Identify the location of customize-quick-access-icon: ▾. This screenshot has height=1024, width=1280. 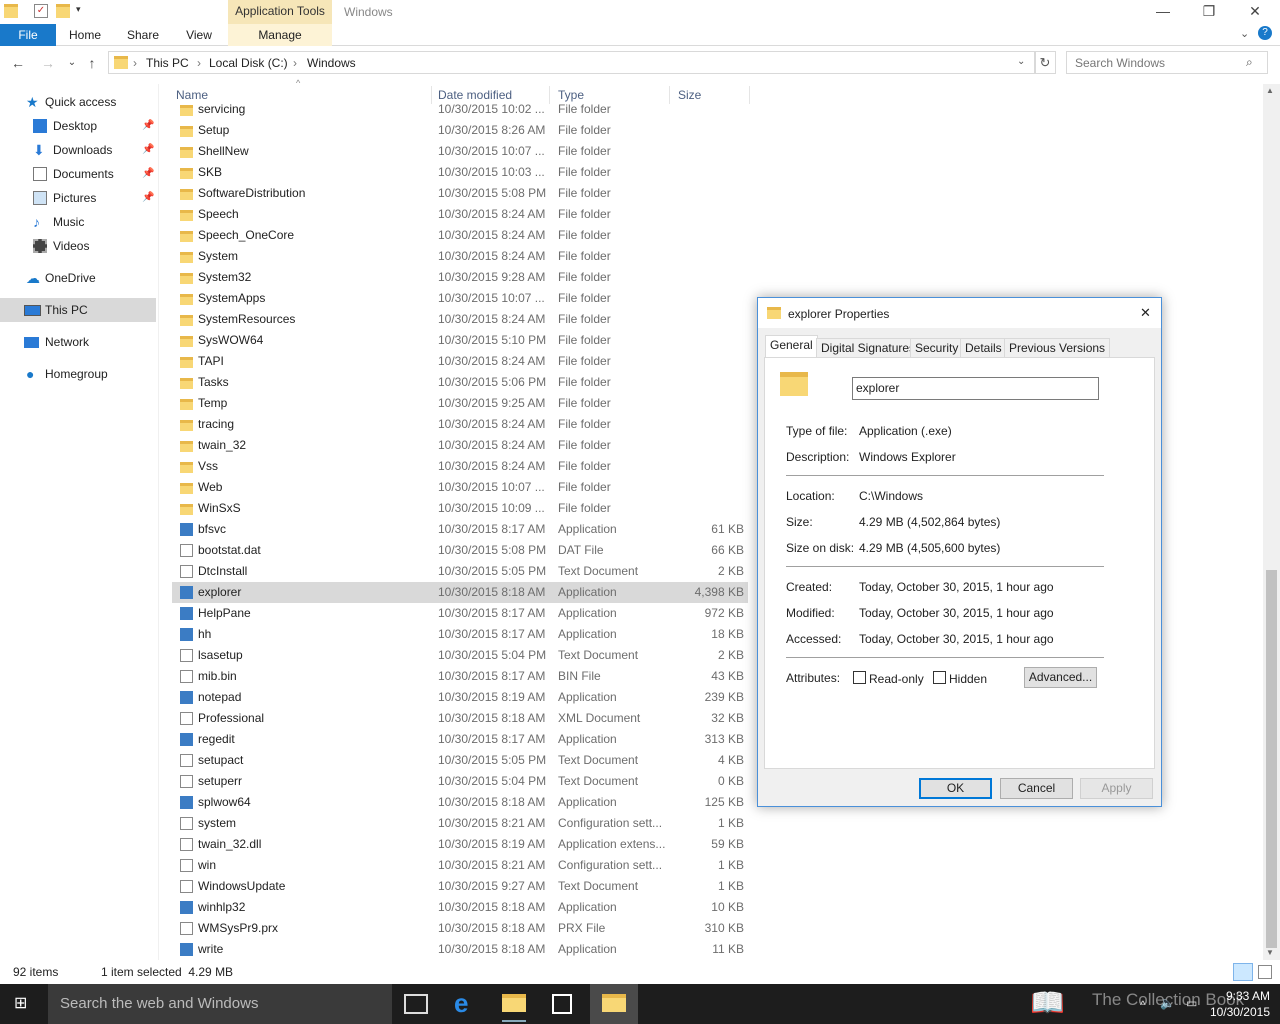
(83, 11).